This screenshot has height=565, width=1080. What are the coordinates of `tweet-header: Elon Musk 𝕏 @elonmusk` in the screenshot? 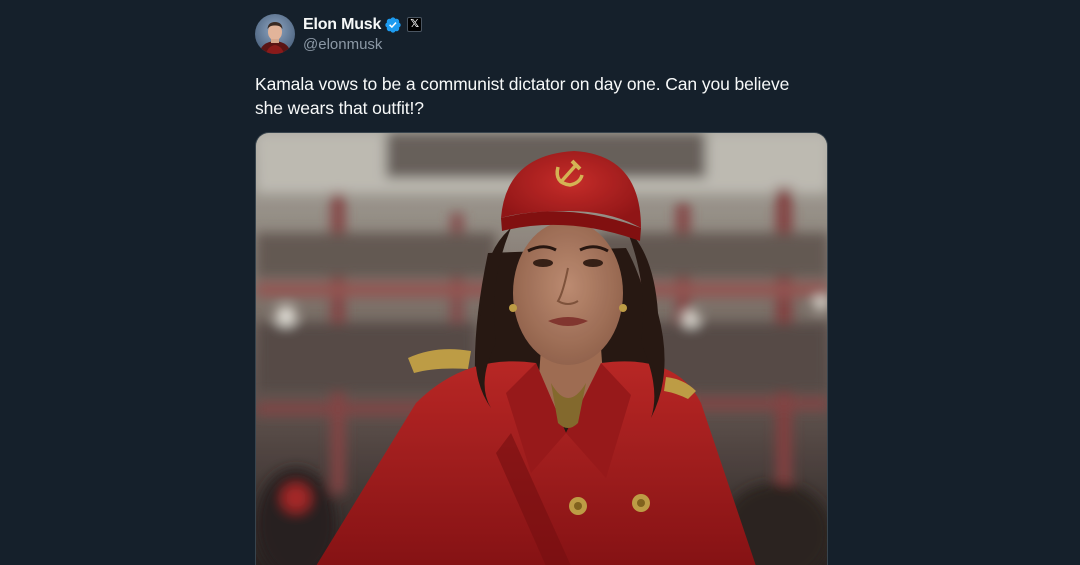 It's located at (541, 35).